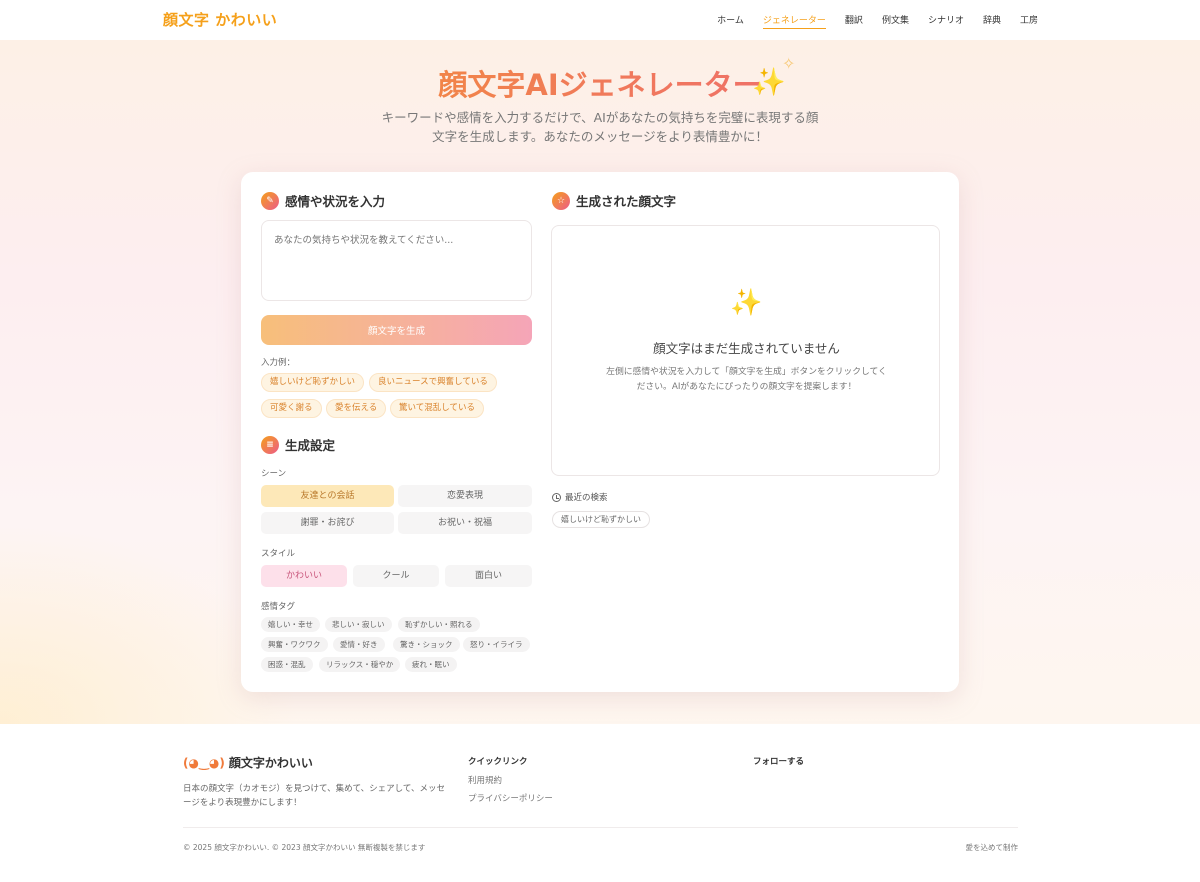 This screenshot has height=882, width=1200. What do you see at coordinates (433, 382) in the screenshot?
I see `example-chip: 良いニュースで興奮している` at bounding box center [433, 382].